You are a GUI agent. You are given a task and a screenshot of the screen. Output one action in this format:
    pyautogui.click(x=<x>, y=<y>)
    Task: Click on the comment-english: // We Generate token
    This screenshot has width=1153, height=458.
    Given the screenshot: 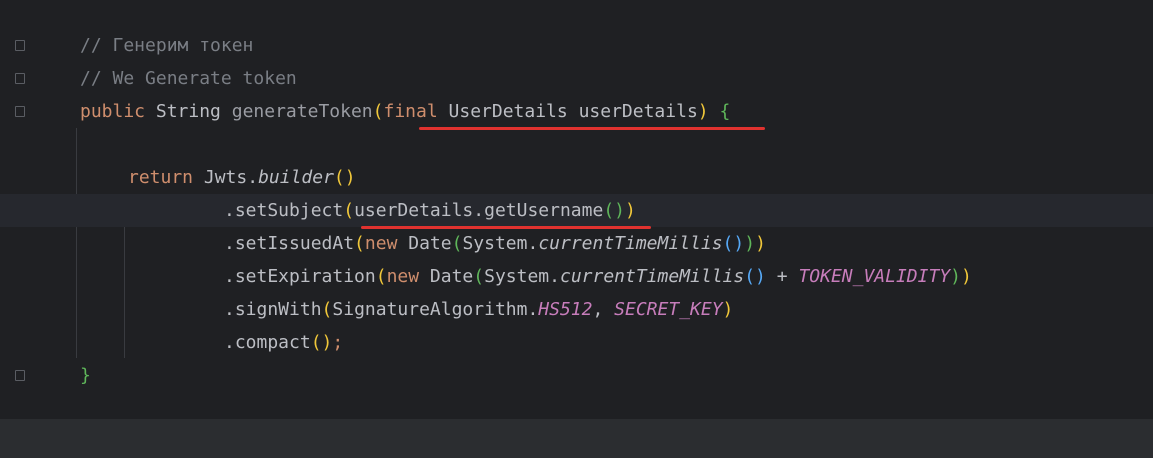 What is the action you would take?
    pyautogui.click(x=188, y=78)
    